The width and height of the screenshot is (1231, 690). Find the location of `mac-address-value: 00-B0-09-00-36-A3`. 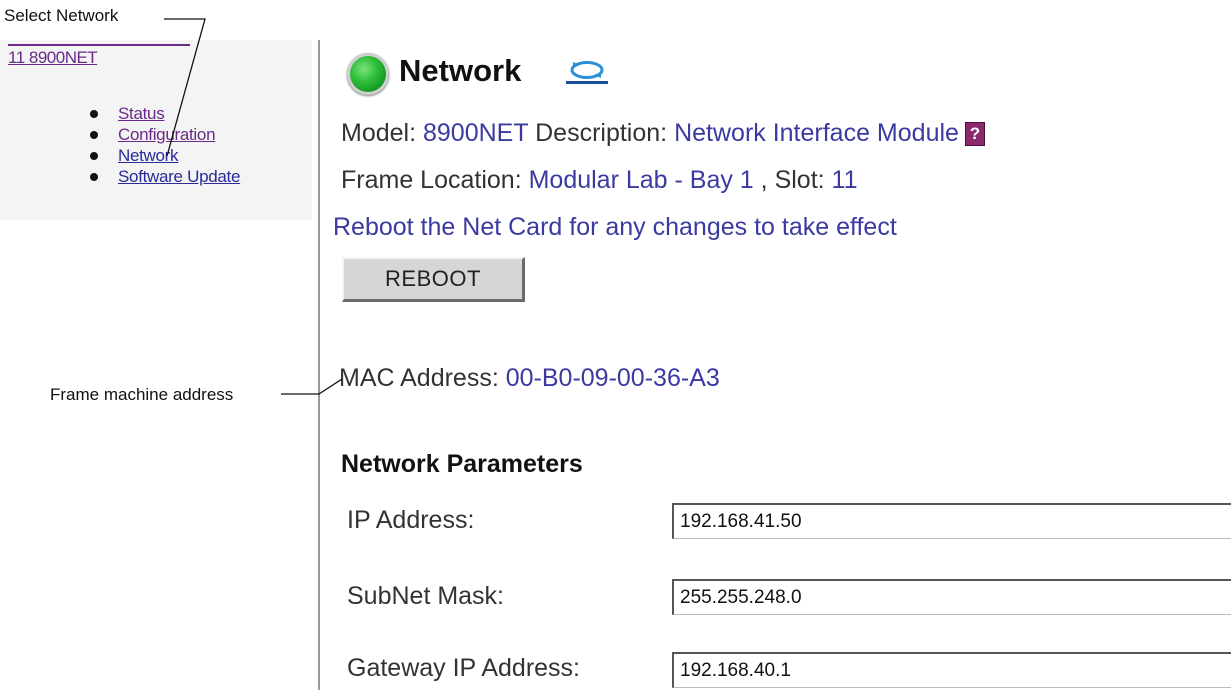

mac-address-value: 00-B0-09-00-36-A3 is located at coordinates (612, 378).